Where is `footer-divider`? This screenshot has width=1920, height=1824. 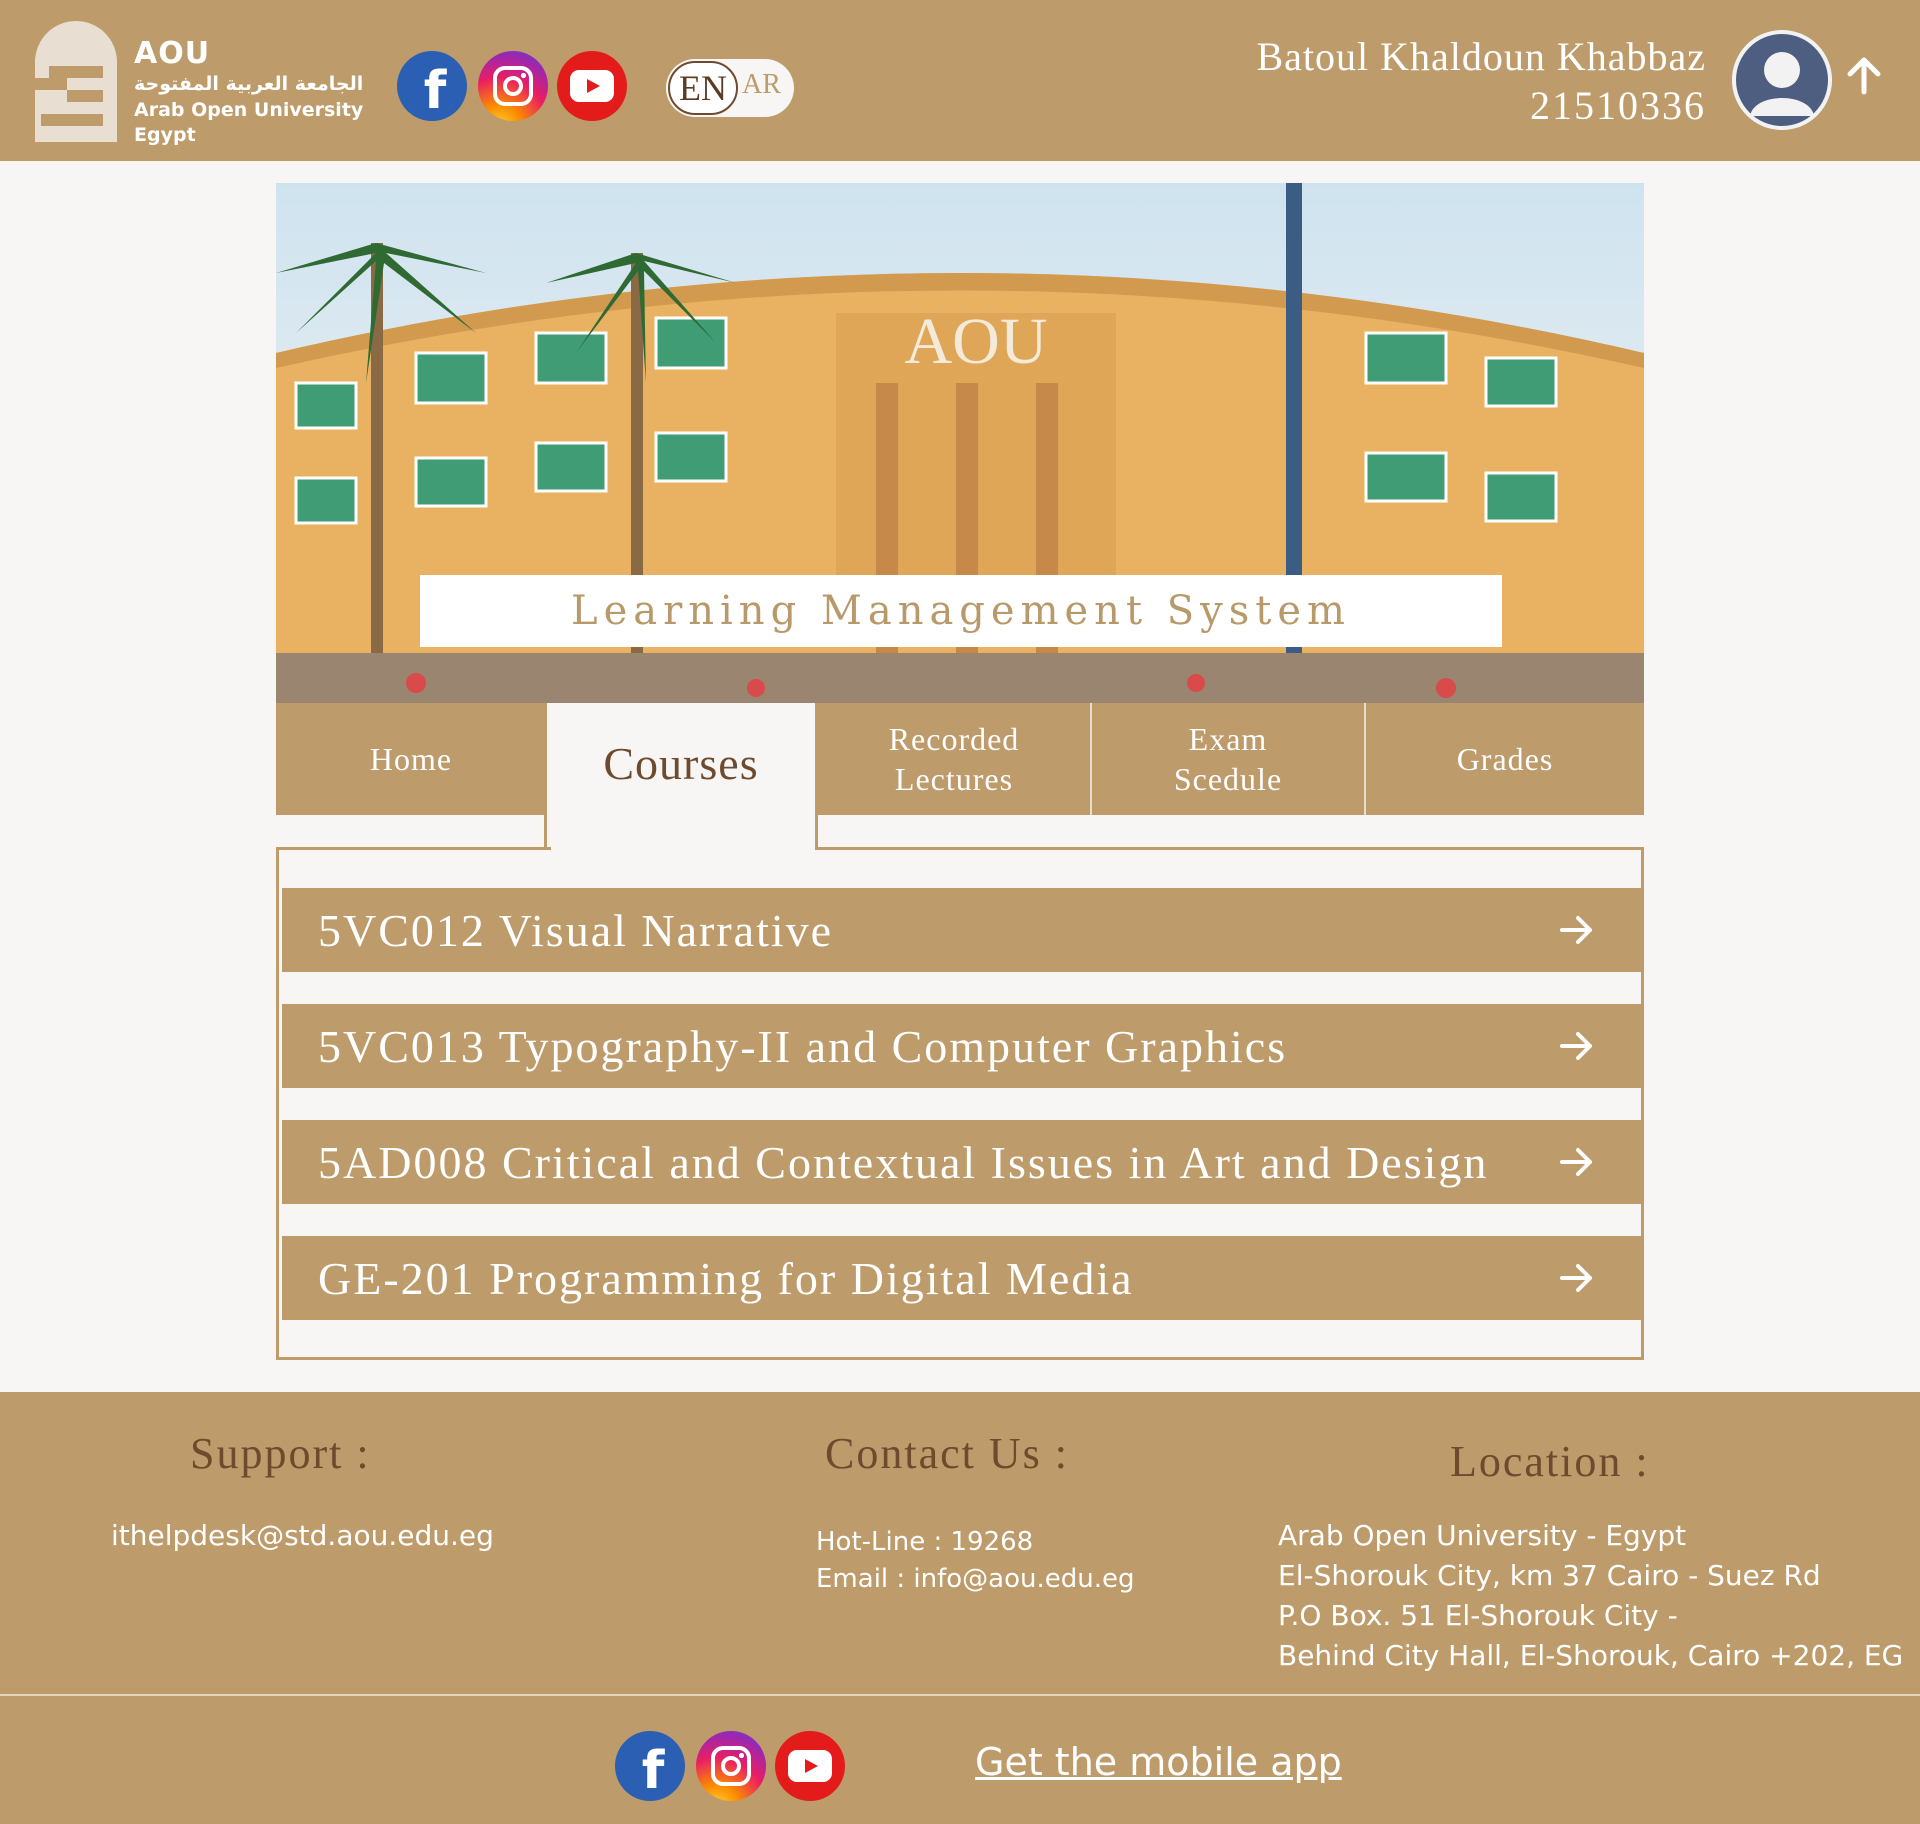 footer-divider is located at coordinates (960, 1695).